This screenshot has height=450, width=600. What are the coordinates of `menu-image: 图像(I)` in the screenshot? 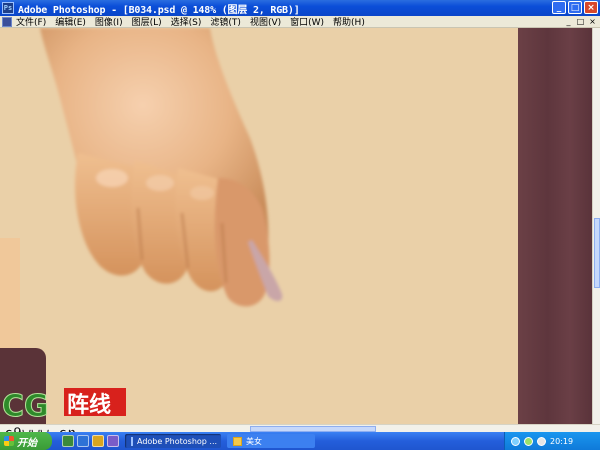 It's located at (109, 21).